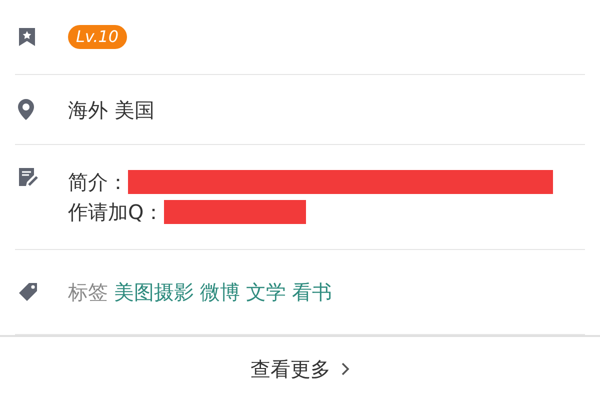 The image size is (600, 400). I want to click on chevron-right-icon, so click(345, 369).